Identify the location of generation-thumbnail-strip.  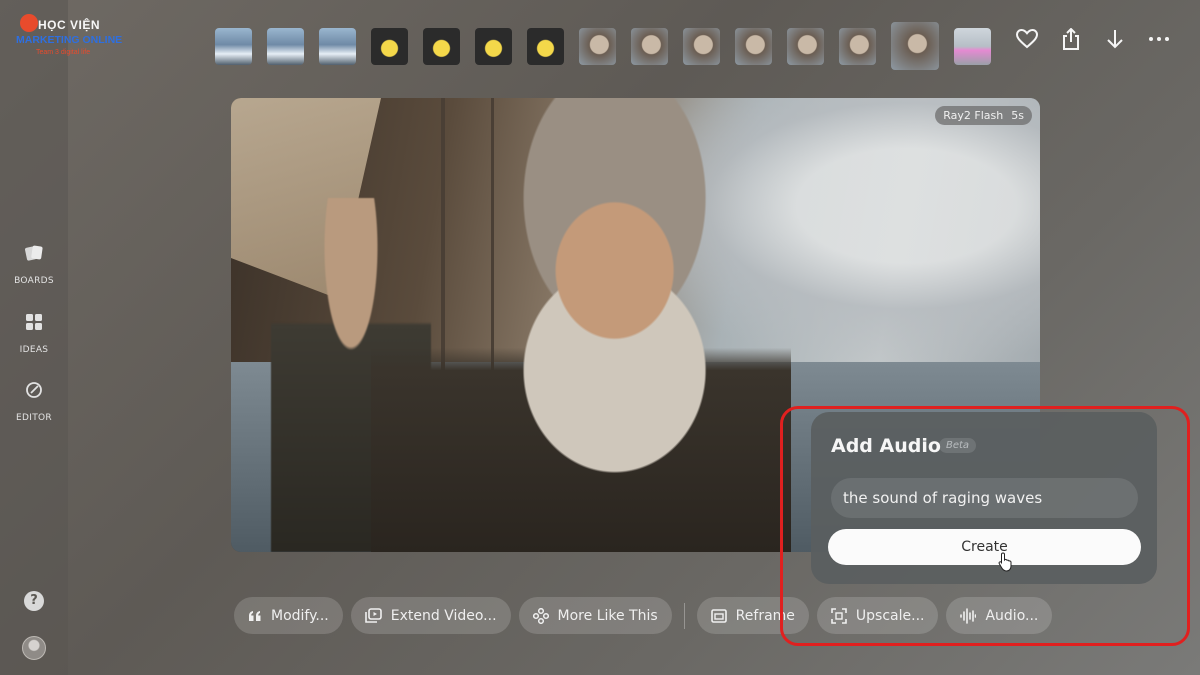
(603, 46).